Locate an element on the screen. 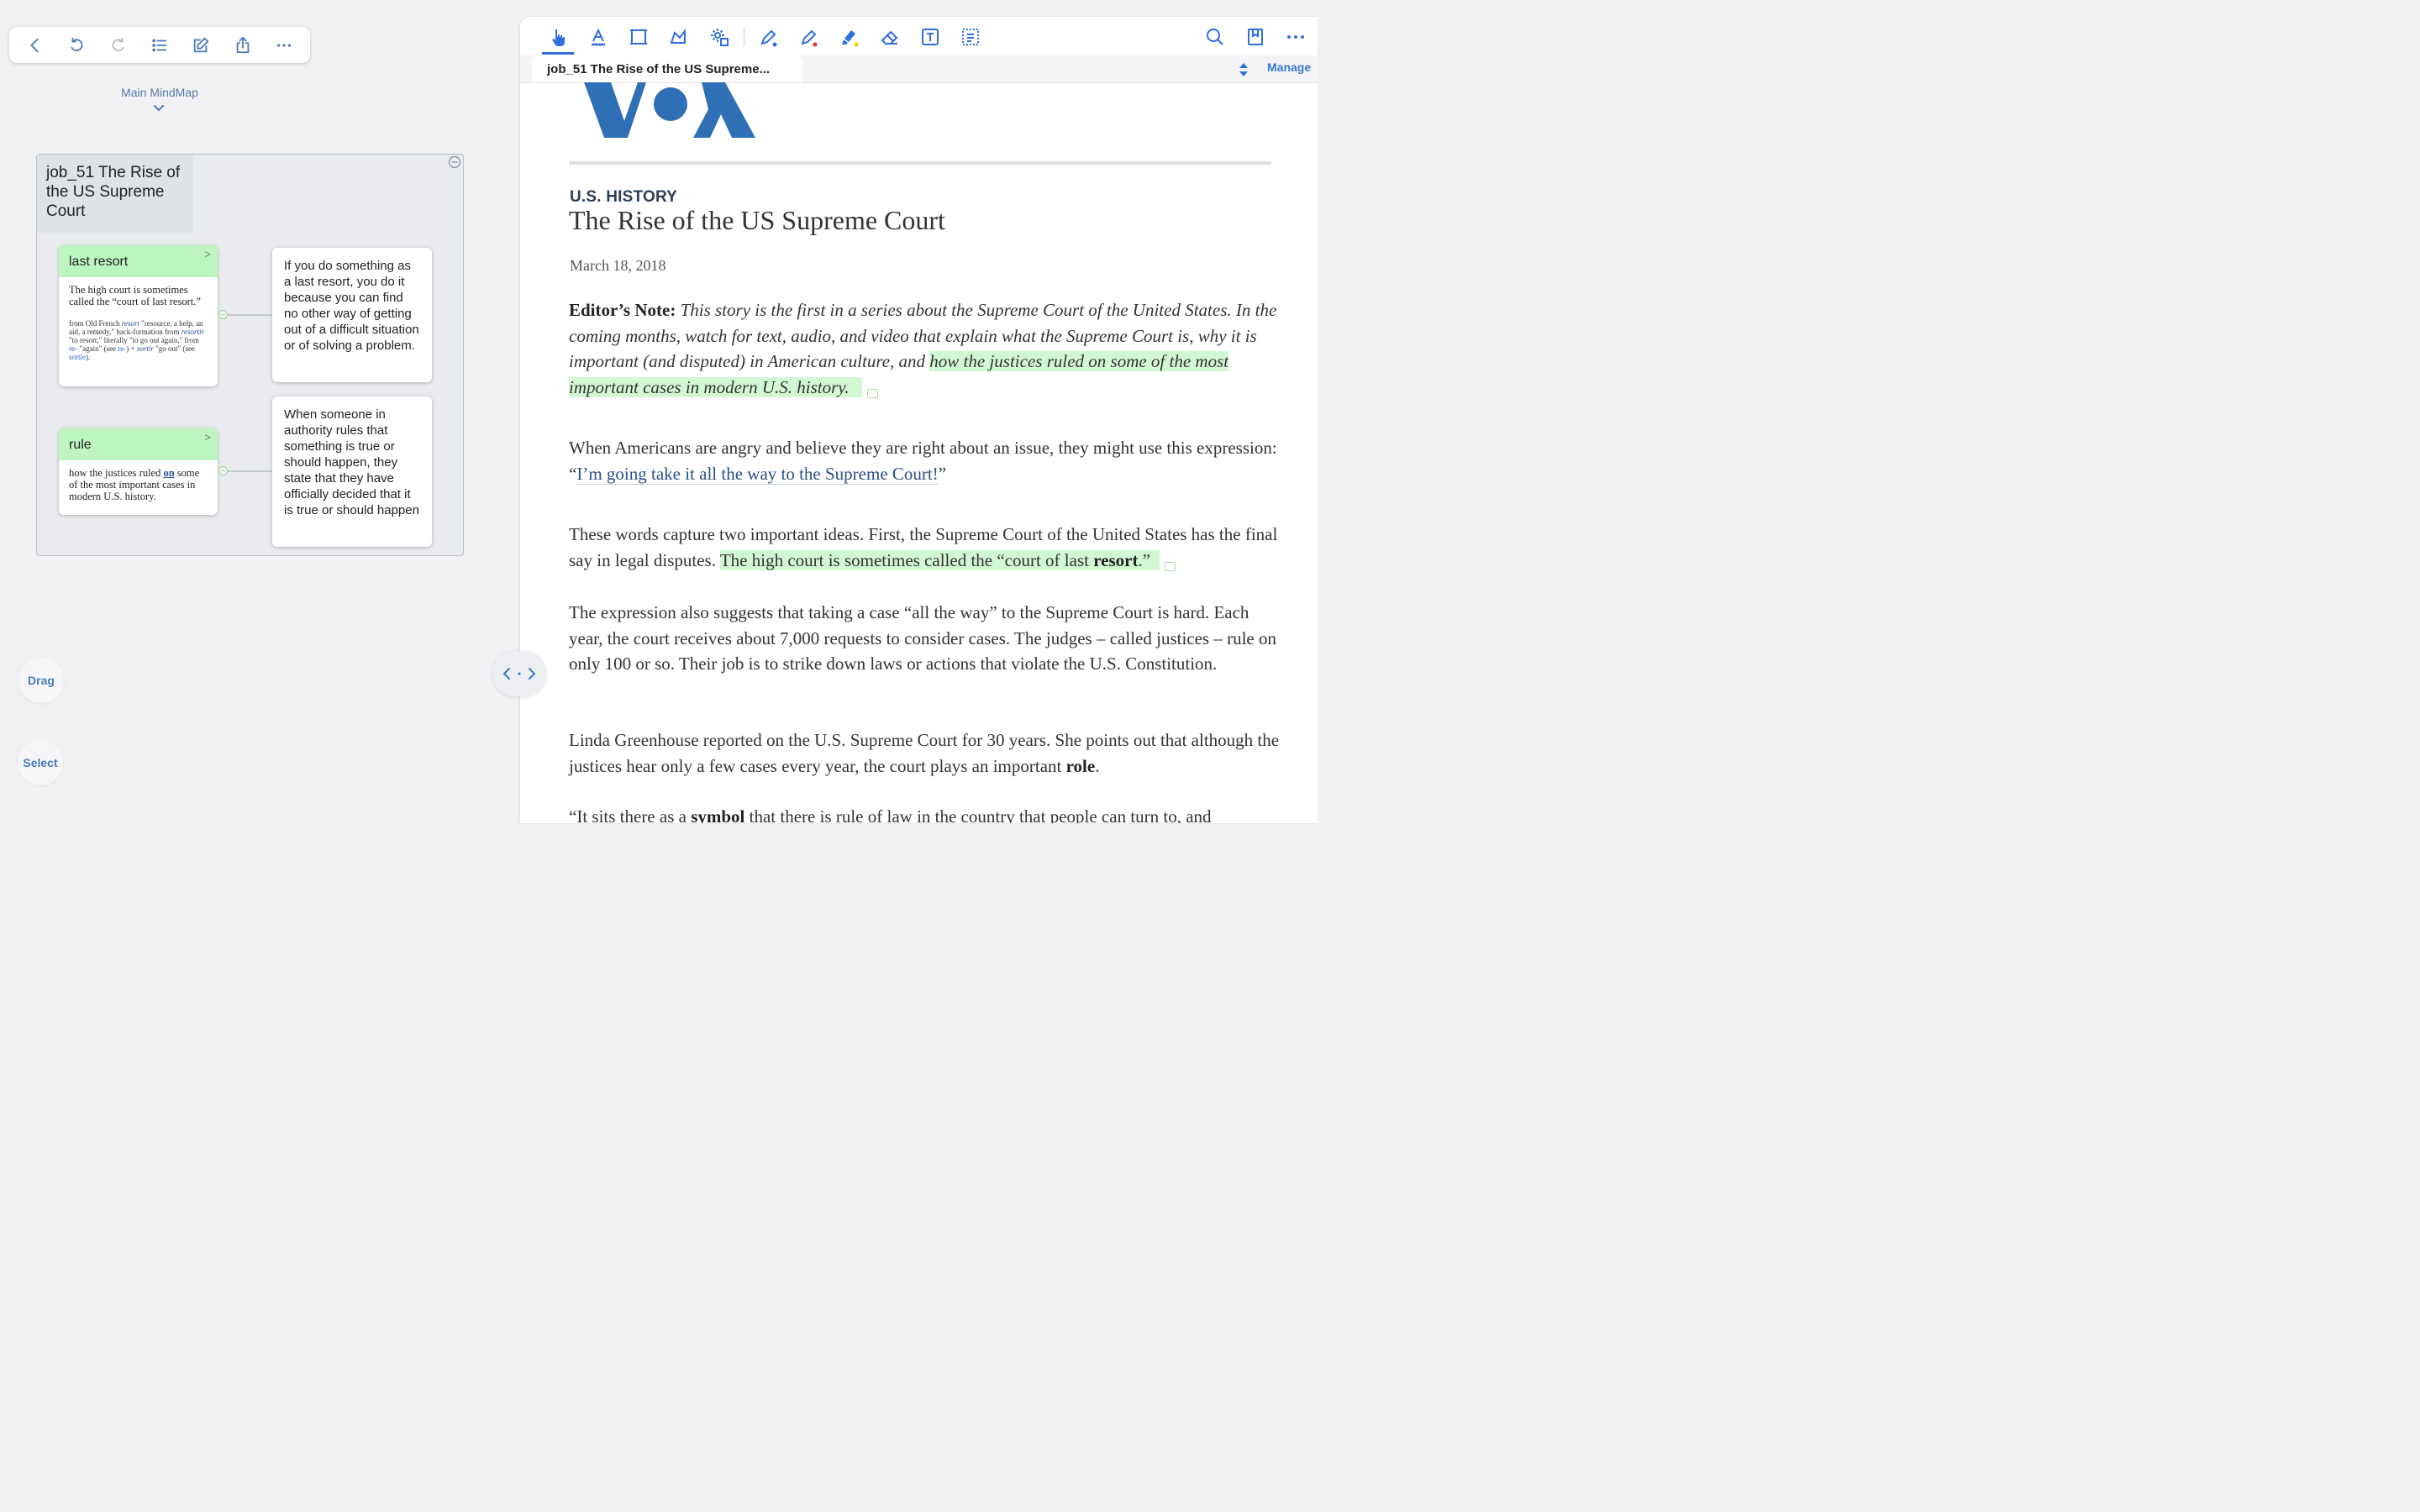 This screenshot has height=1512, width=2420. active-tool-indicator is located at coordinates (558, 53).